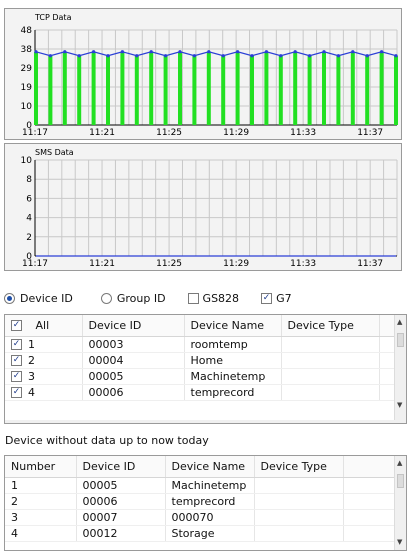 Image resolution: width=407 pixels, height=551 pixels. I want to click on y-tick-label: 48, so click(27, 31).